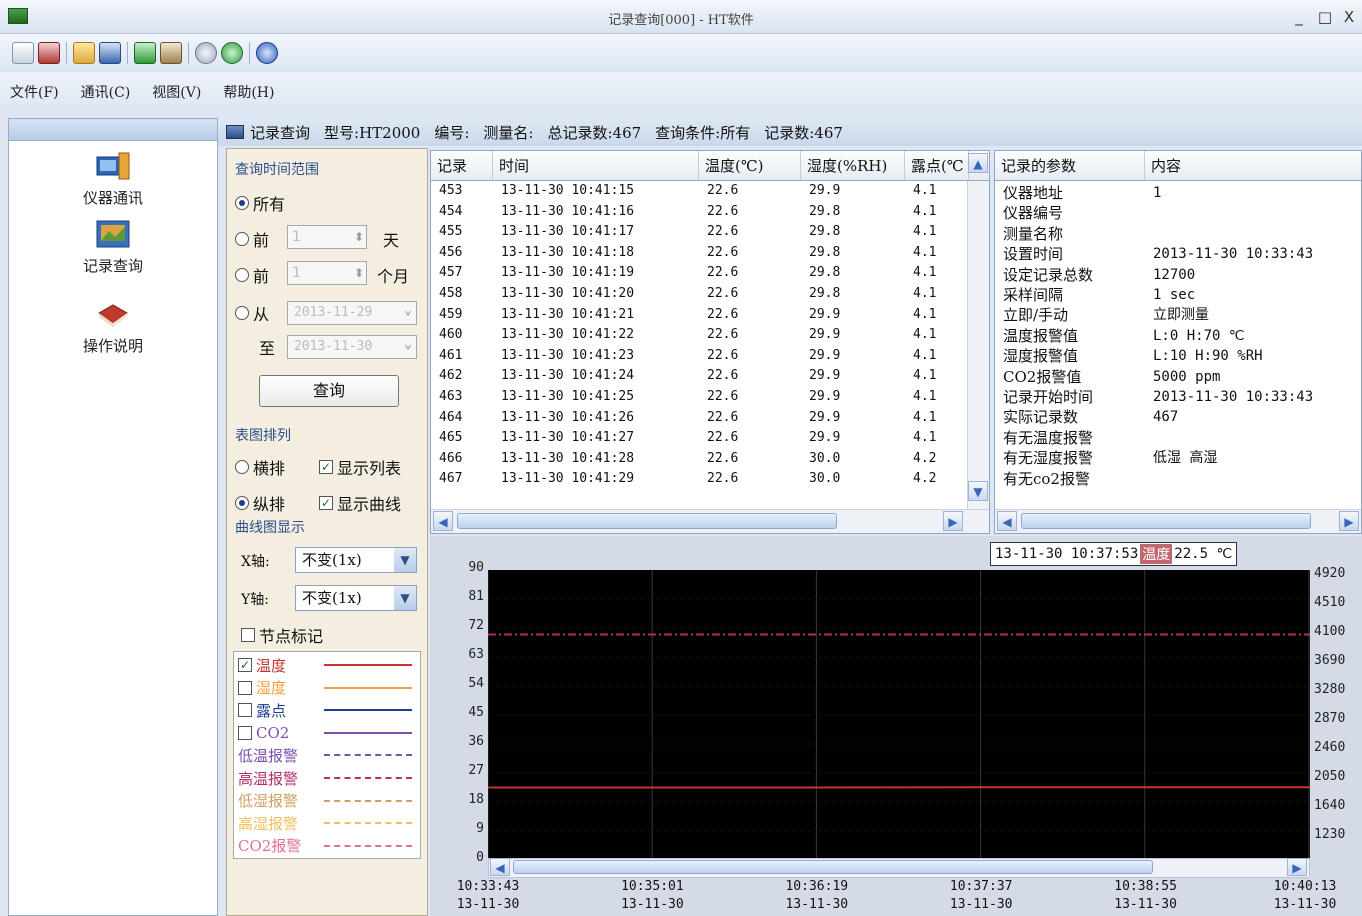 The image size is (1362, 916). What do you see at coordinates (352, 312) in the screenshot?
I see `from-date-picker: 2013-11-29` at bounding box center [352, 312].